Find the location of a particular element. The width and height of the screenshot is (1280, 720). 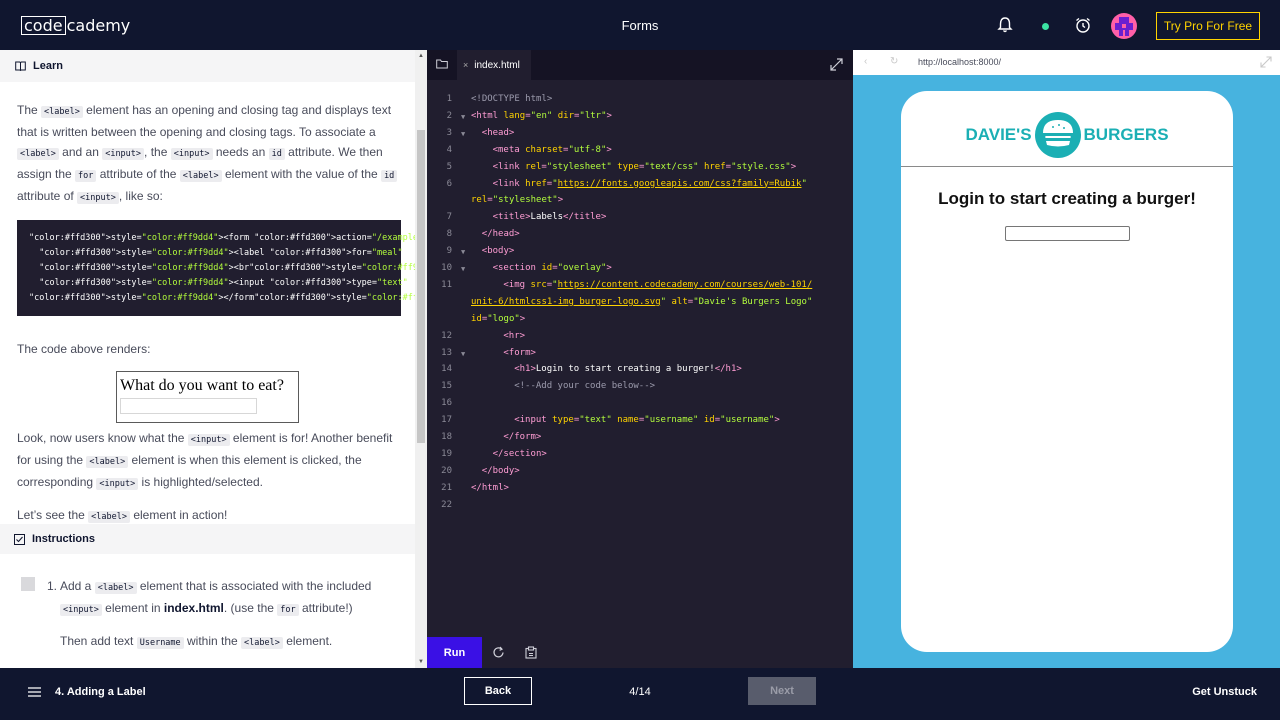

browser-refresh-icon: ↻ is located at coordinates (894, 61).